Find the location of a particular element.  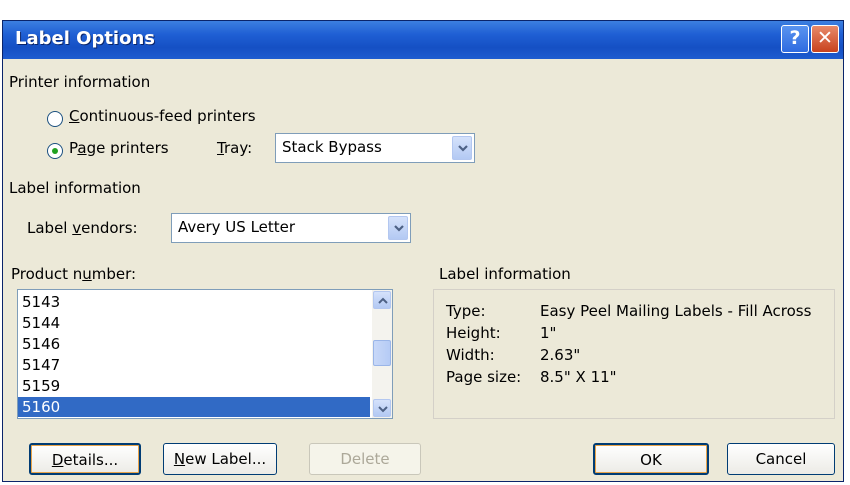

delete-button: Delete is located at coordinates (365, 459).